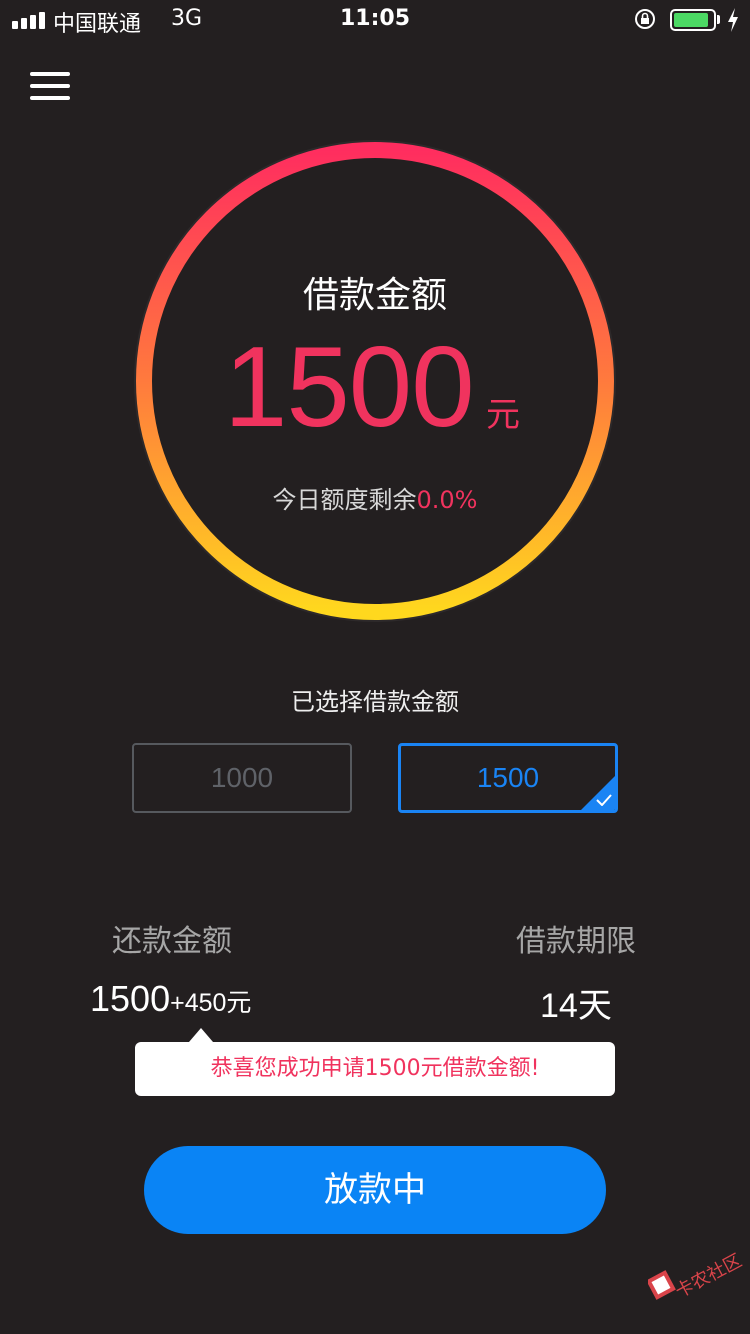 This screenshot has width=750, height=1334. I want to click on amount-option-label: 1500, so click(508, 777).